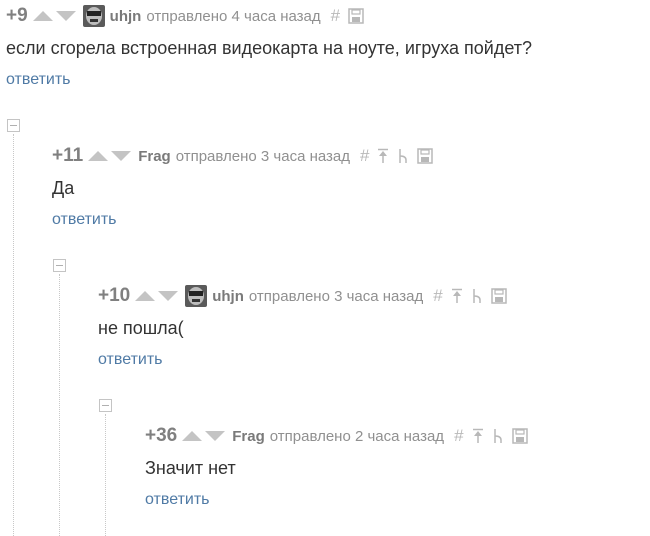 Image resolution: width=650 pixels, height=536 pixels. Describe the element at coordinates (161, 435) in the screenshot. I see `comment-rating: +36` at that location.